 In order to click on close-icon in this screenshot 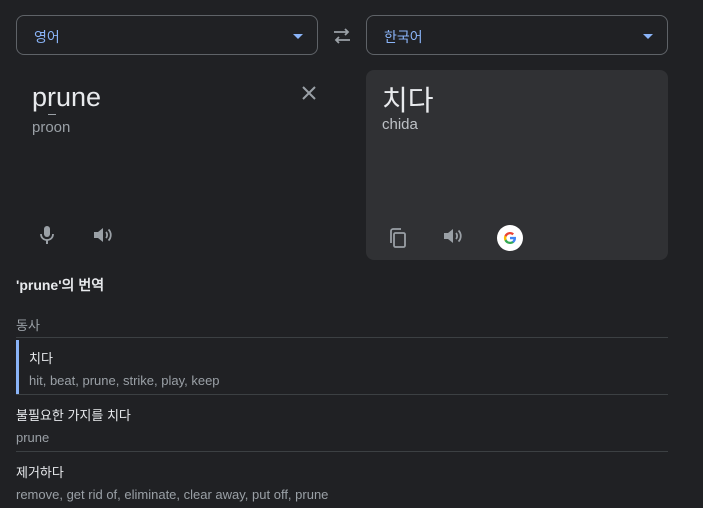, I will do `click(309, 93)`.